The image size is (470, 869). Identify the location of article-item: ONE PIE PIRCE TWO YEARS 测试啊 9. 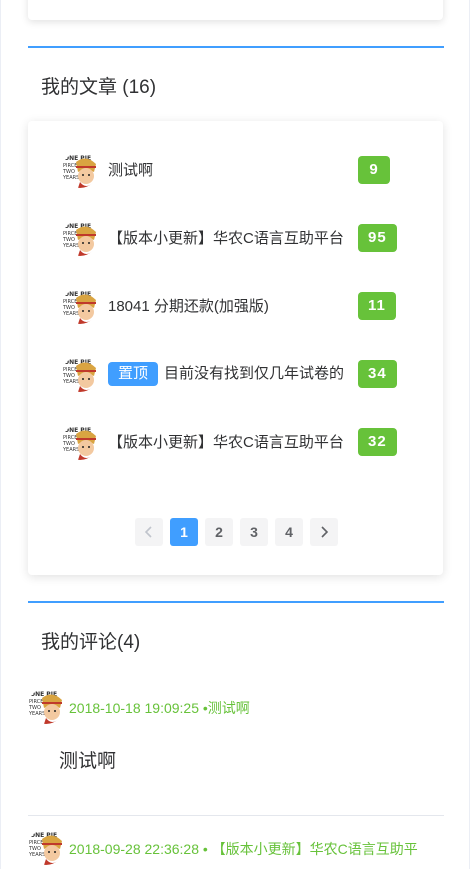
(232, 171).